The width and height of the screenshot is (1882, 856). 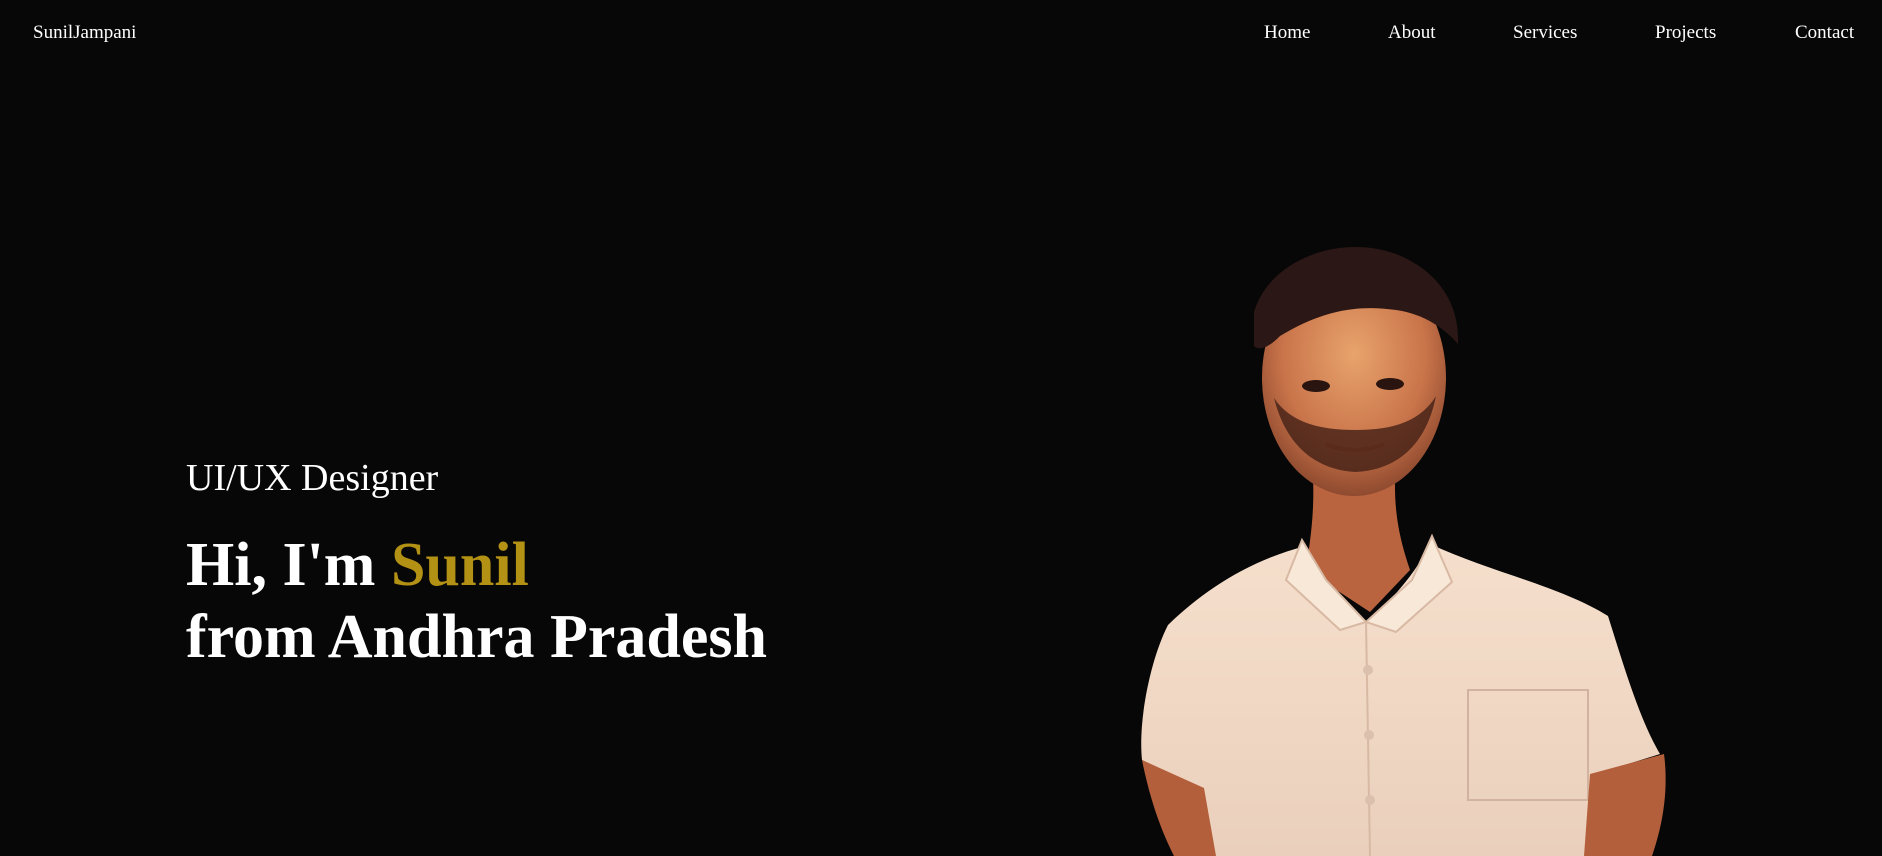 I want to click on site-logo: SunilJampani, so click(x=84, y=33).